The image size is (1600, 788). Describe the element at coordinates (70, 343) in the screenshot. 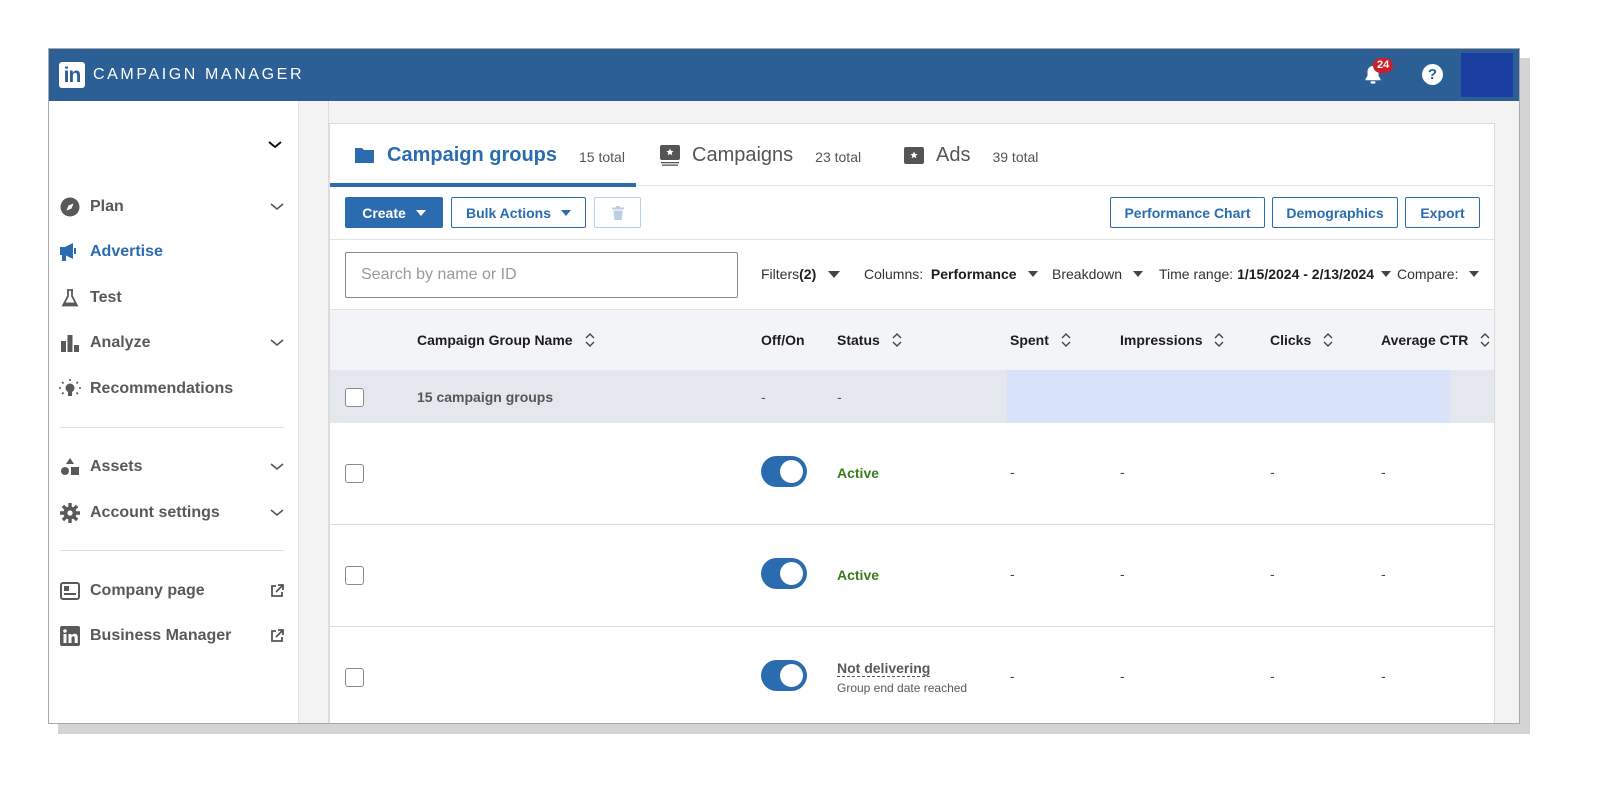

I see `bar-chart-icon` at that location.